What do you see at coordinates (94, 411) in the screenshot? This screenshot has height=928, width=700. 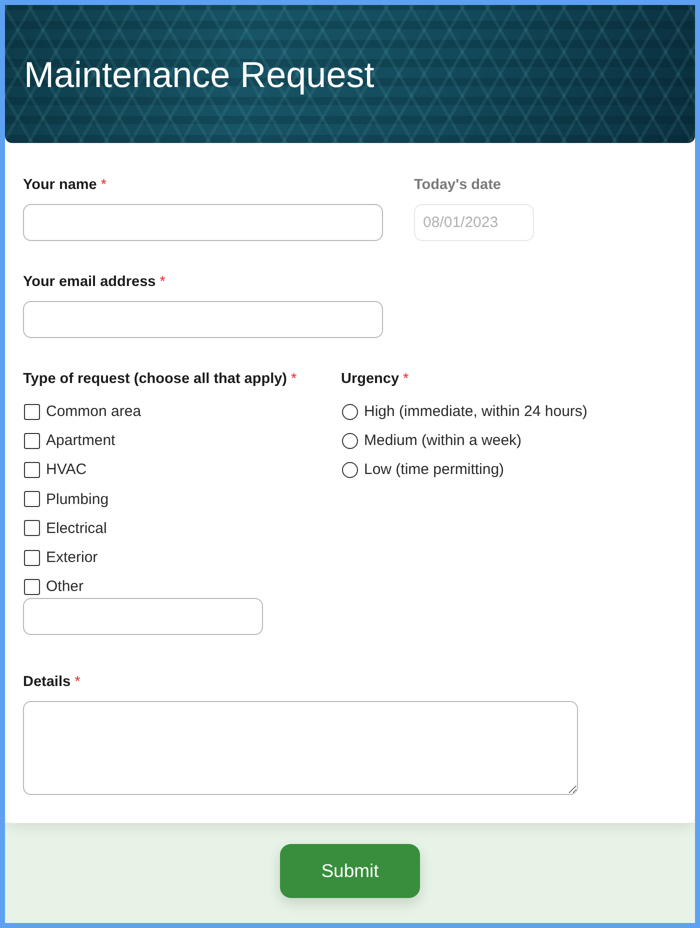 I see `option-label: Common area` at bounding box center [94, 411].